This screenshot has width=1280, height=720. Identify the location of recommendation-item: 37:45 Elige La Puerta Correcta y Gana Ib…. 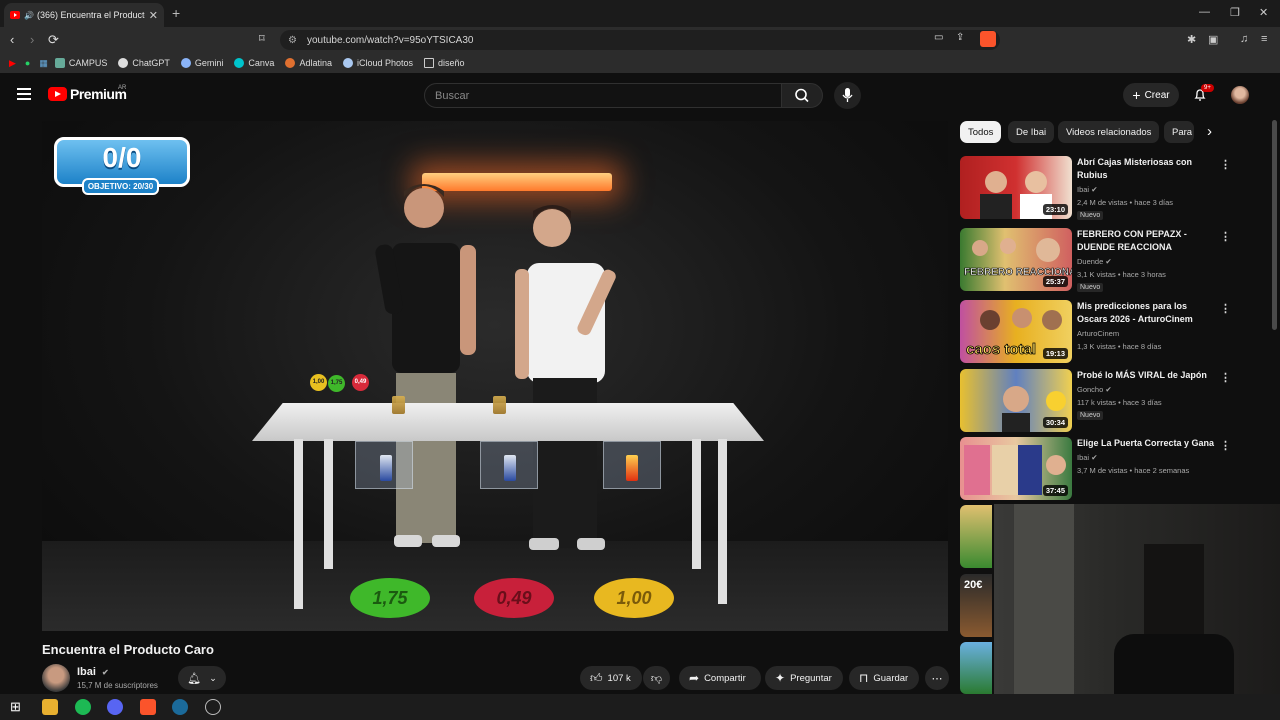
(1110, 470).